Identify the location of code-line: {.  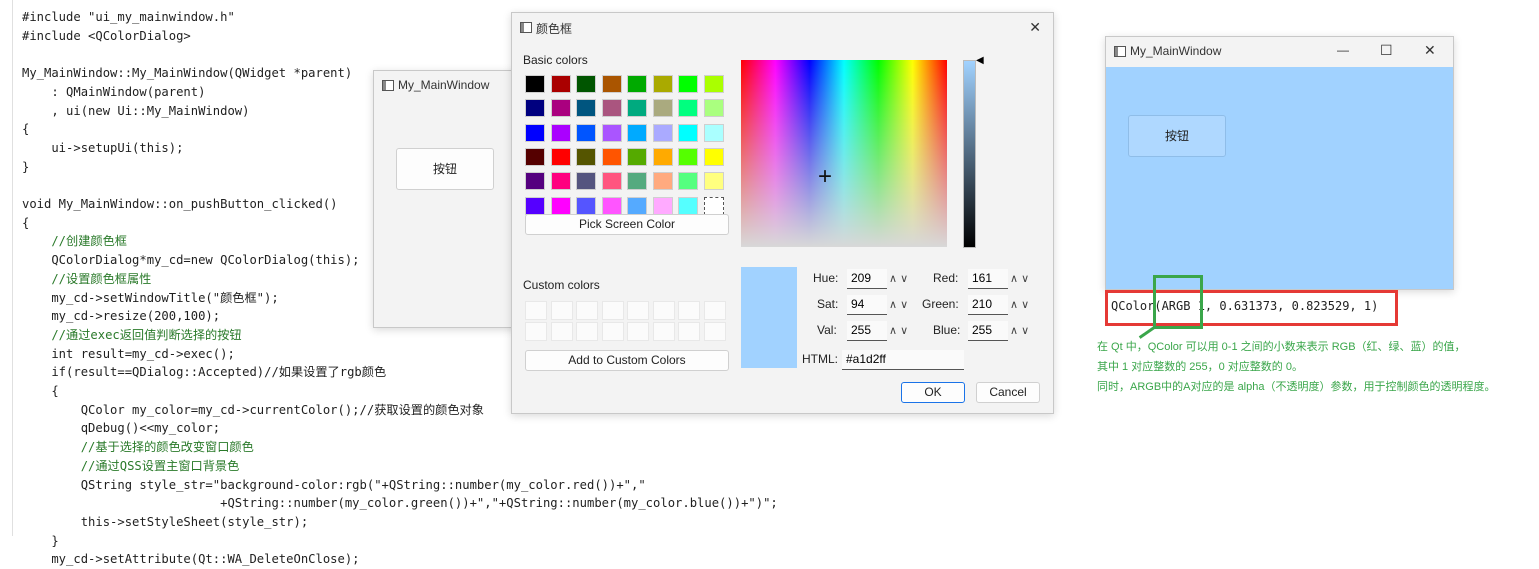
(26, 222).